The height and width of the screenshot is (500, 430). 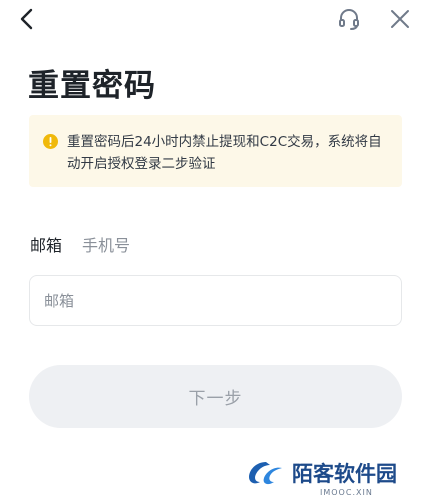 I want to click on headset-icon, so click(x=349, y=19).